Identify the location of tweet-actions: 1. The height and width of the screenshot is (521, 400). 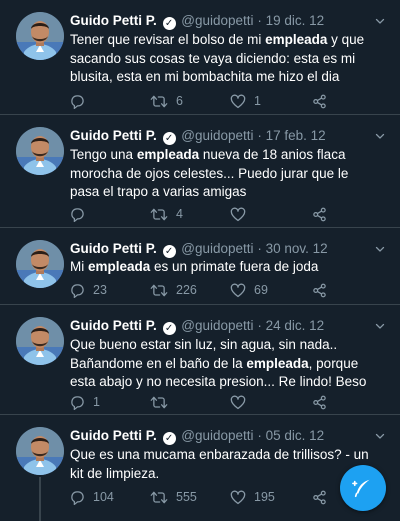
(220, 402).